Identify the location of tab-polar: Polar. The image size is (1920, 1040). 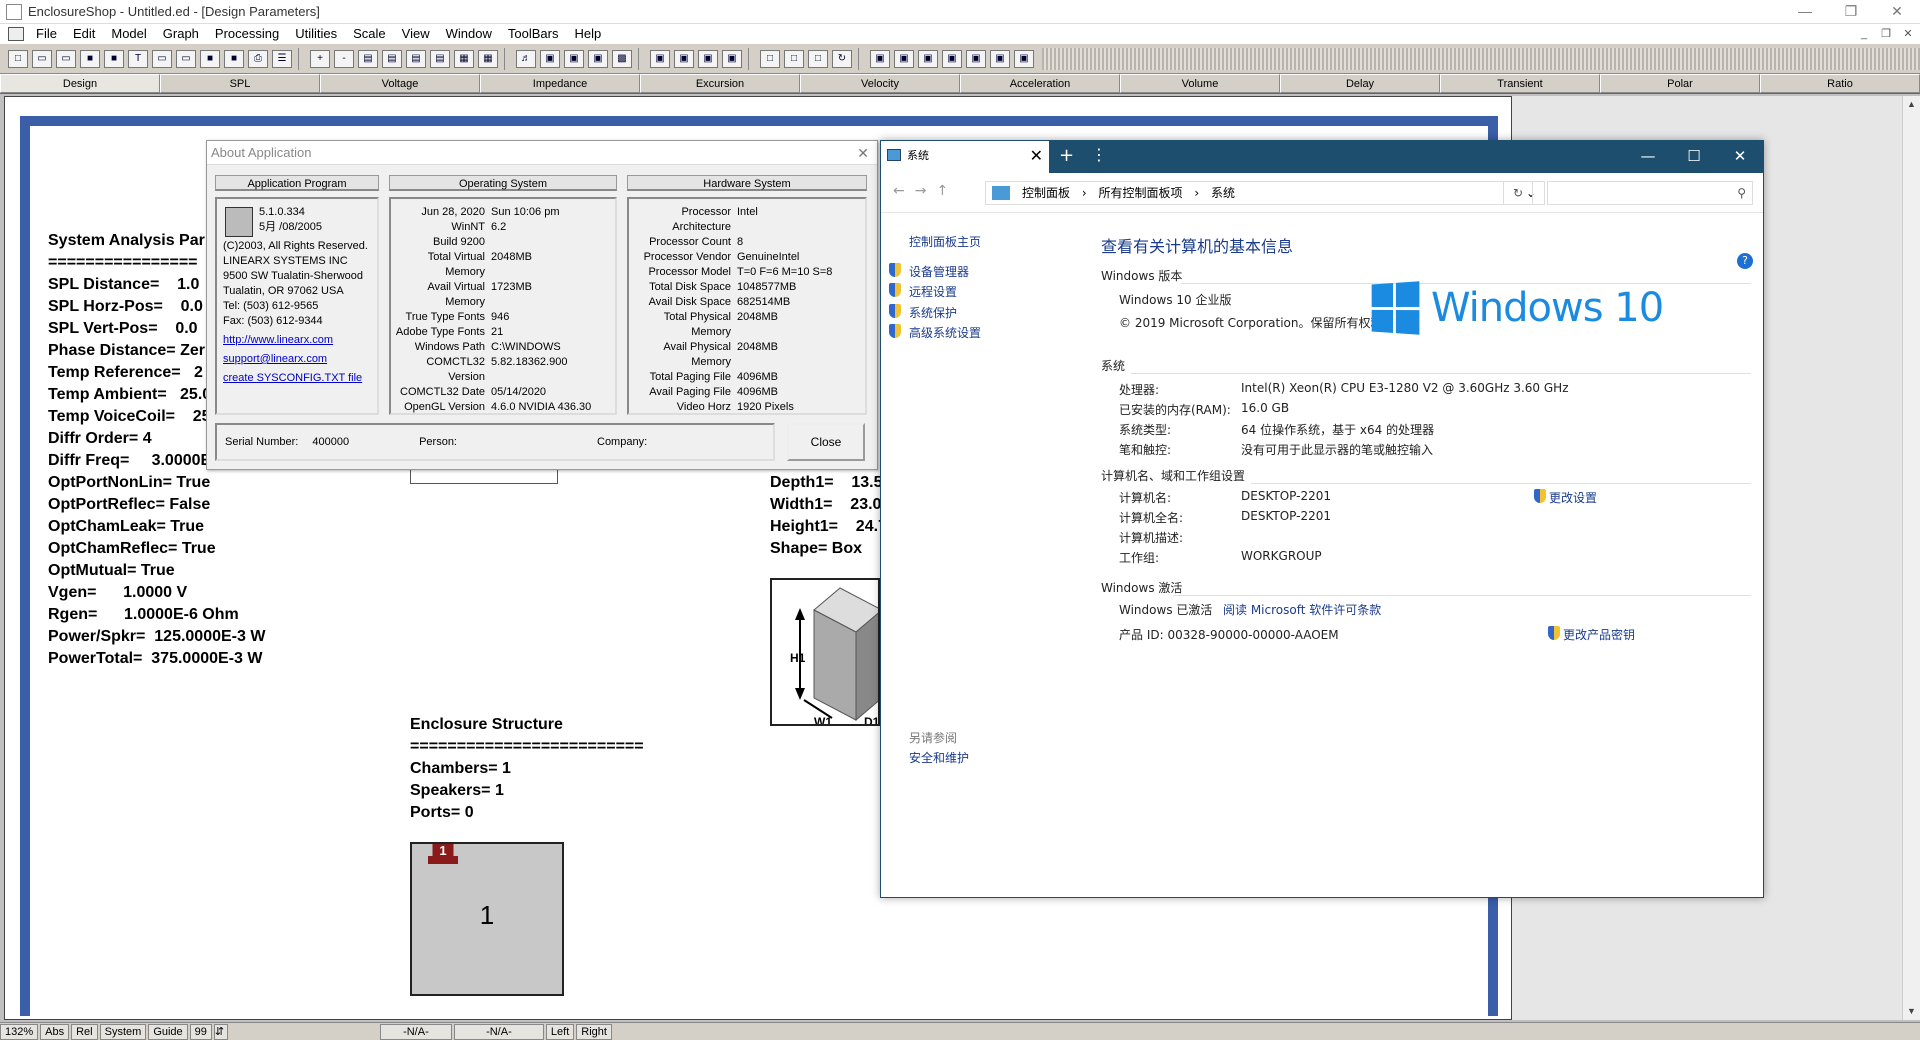
(1680, 83).